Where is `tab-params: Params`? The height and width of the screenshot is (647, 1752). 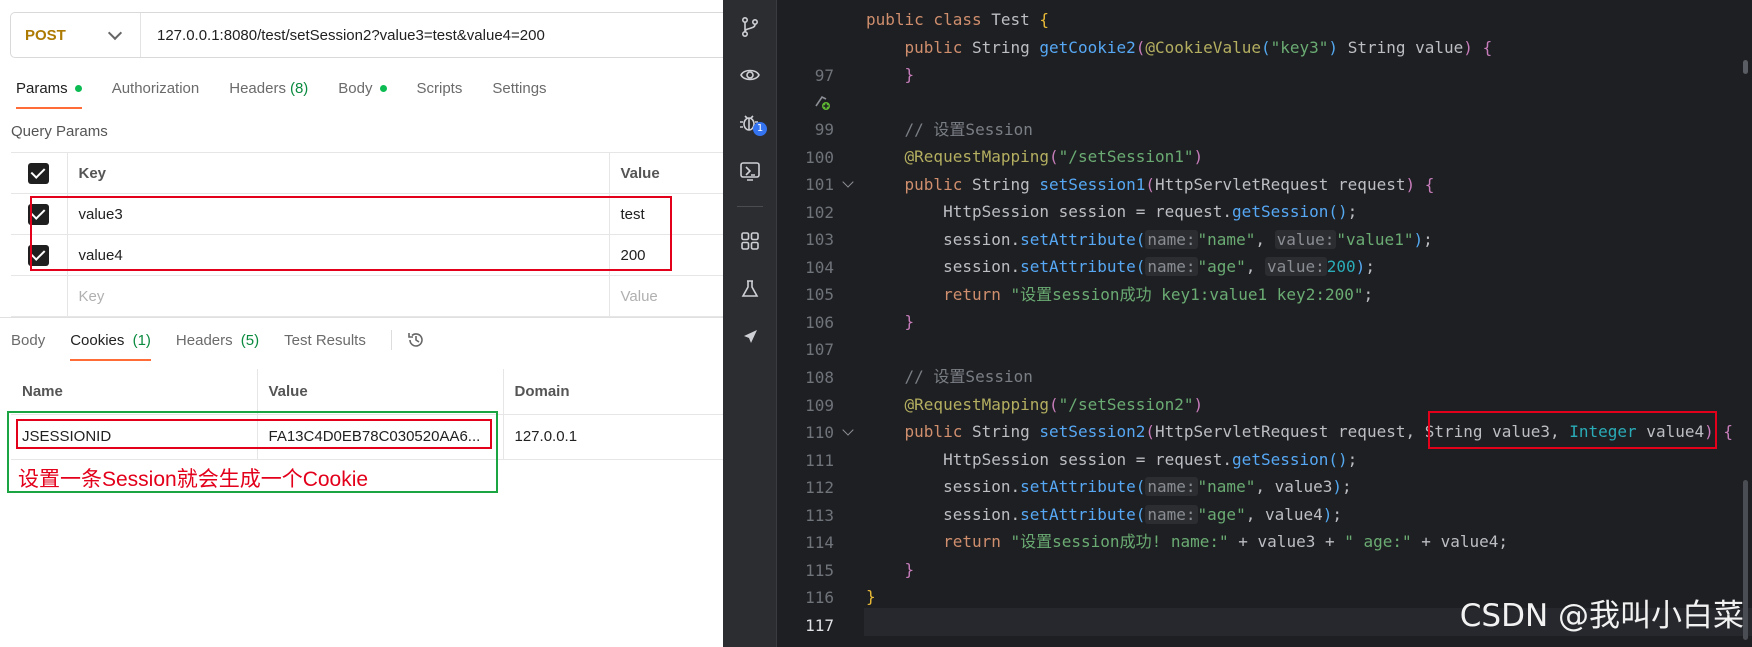 tab-params: Params is located at coordinates (49, 94).